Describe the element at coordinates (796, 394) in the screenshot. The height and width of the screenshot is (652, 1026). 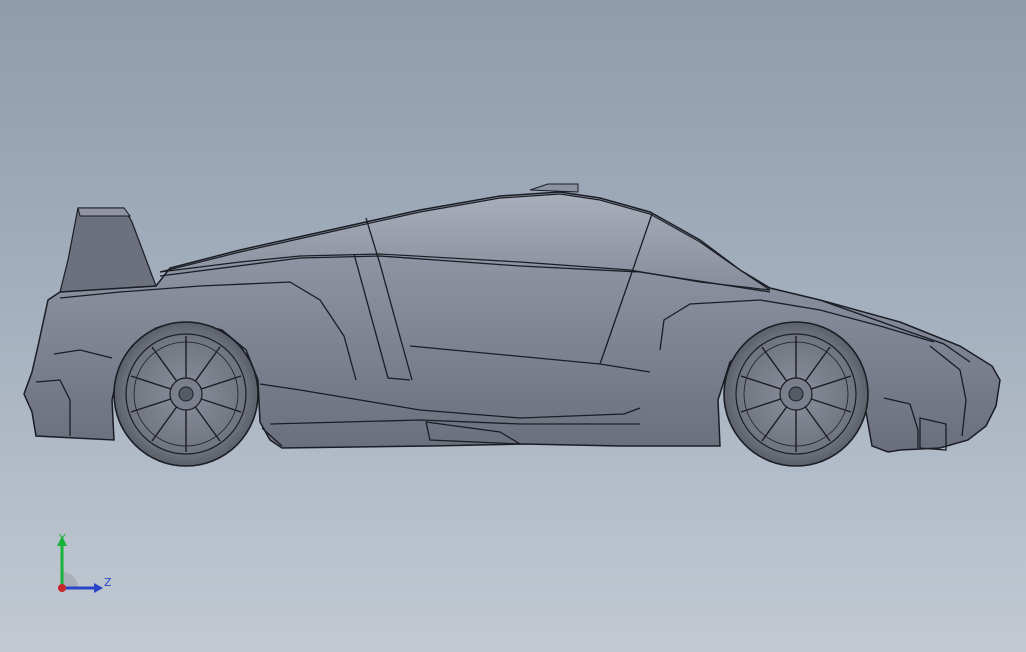
I see `front-wheel` at that location.